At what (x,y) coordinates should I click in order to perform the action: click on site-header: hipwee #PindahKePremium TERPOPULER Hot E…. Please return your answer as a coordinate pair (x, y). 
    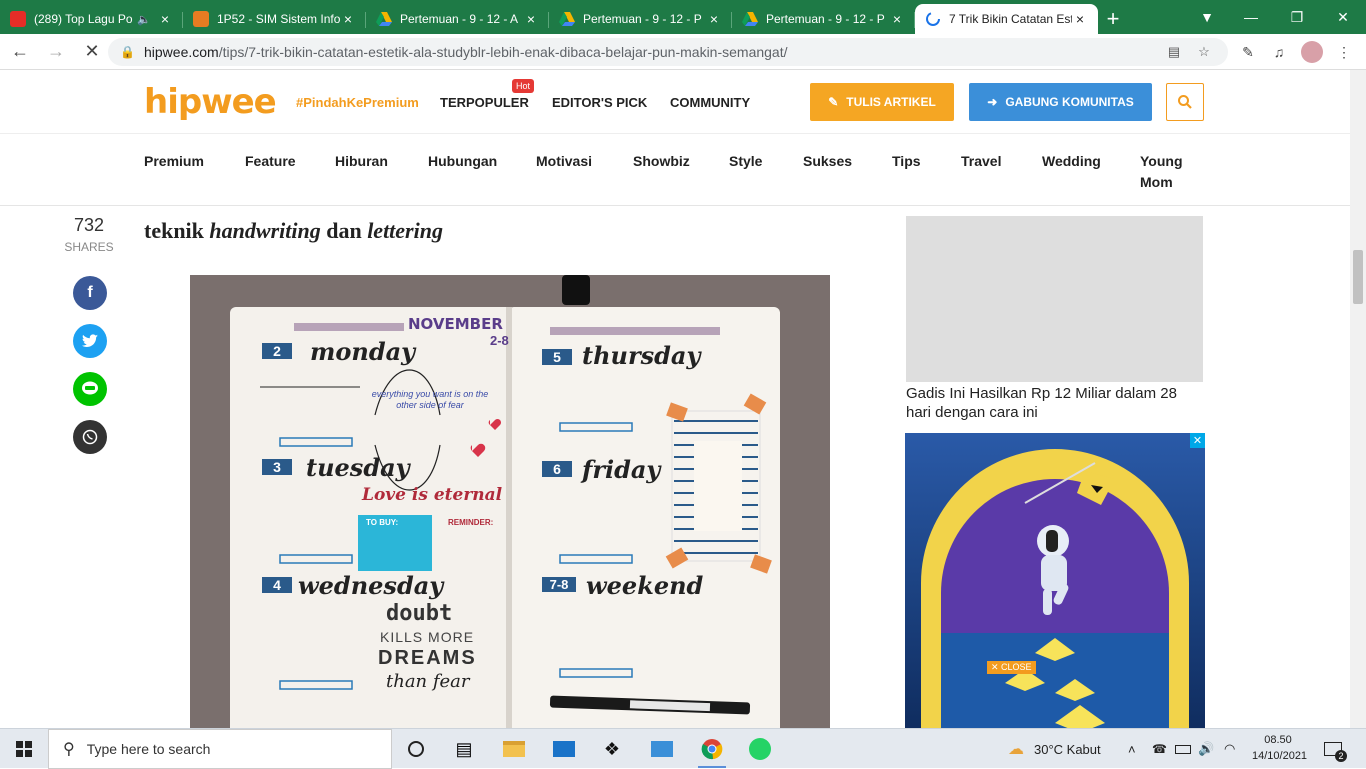
    Looking at the image, I should click on (683, 102).